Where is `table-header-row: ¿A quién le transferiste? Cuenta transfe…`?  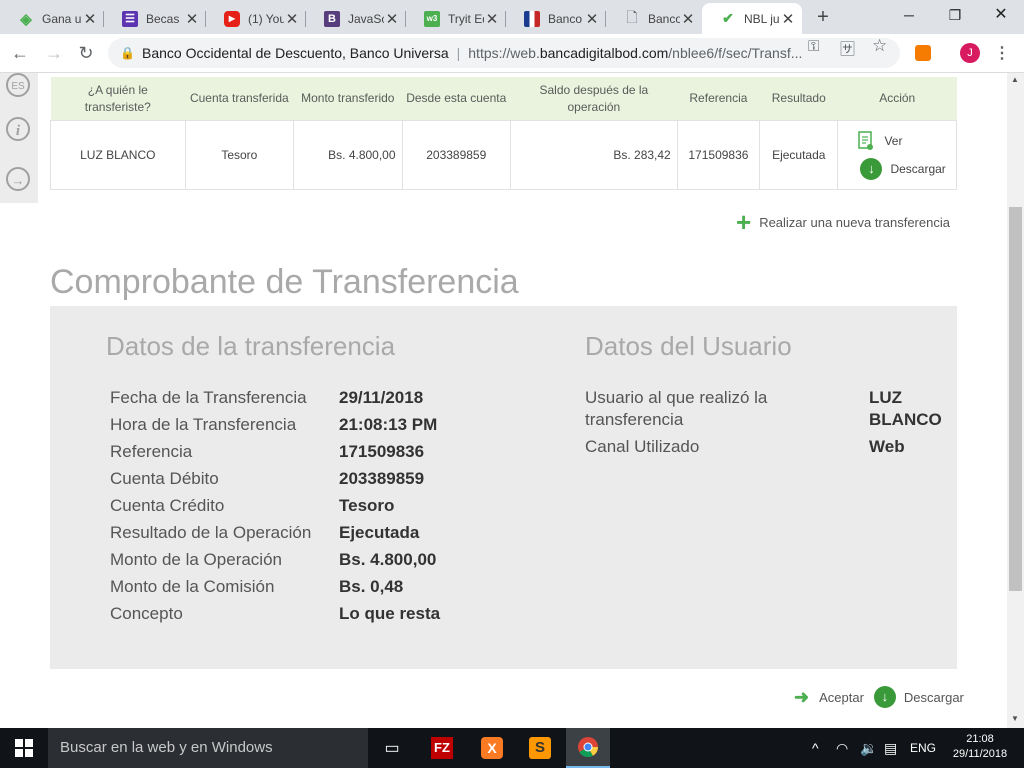 table-header-row: ¿A quién le transferiste? Cuenta transfe… is located at coordinates (503, 99).